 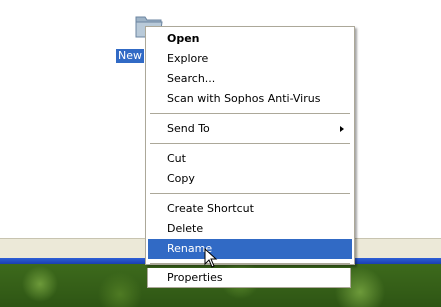 I want to click on menu-item-open: Open, so click(x=250, y=39).